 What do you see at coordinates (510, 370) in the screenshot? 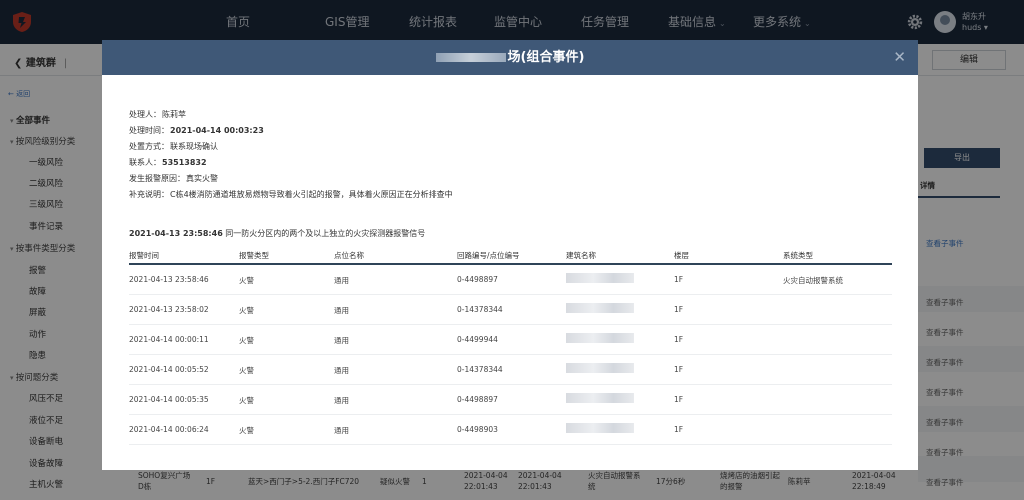
I see `table-row: 2021-04-14 00:05:52 火警 通用 0-14378344 1F` at bounding box center [510, 370].